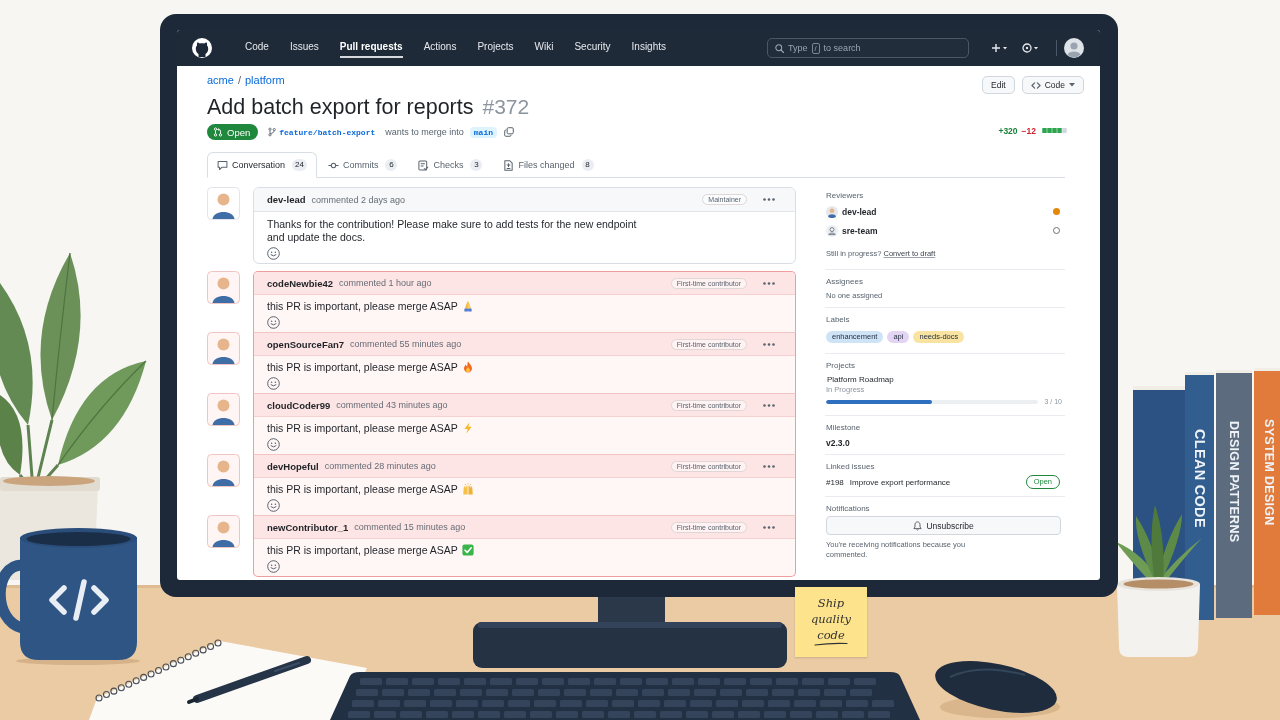 The width and height of the screenshot is (1280, 720). Describe the element at coordinates (424, 165) in the screenshot. I see `checklist-icon` at that location.